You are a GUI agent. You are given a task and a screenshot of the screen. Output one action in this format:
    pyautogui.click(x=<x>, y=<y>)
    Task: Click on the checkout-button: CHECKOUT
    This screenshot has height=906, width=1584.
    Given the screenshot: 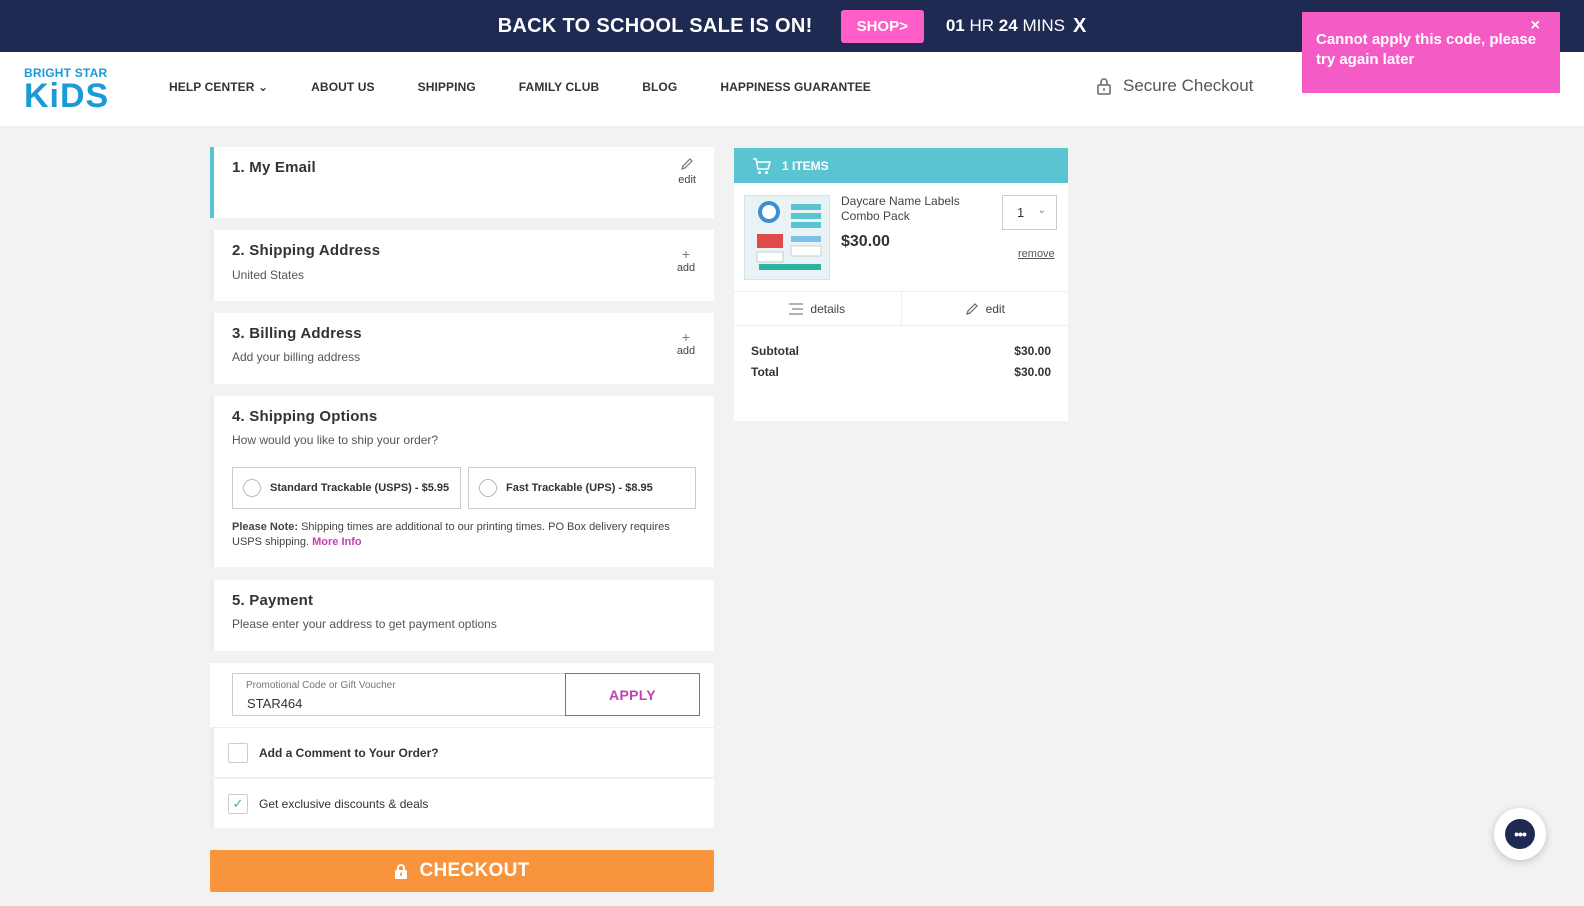 What is the action you would take?
    pyautogui.click(x=462, y=871)
    